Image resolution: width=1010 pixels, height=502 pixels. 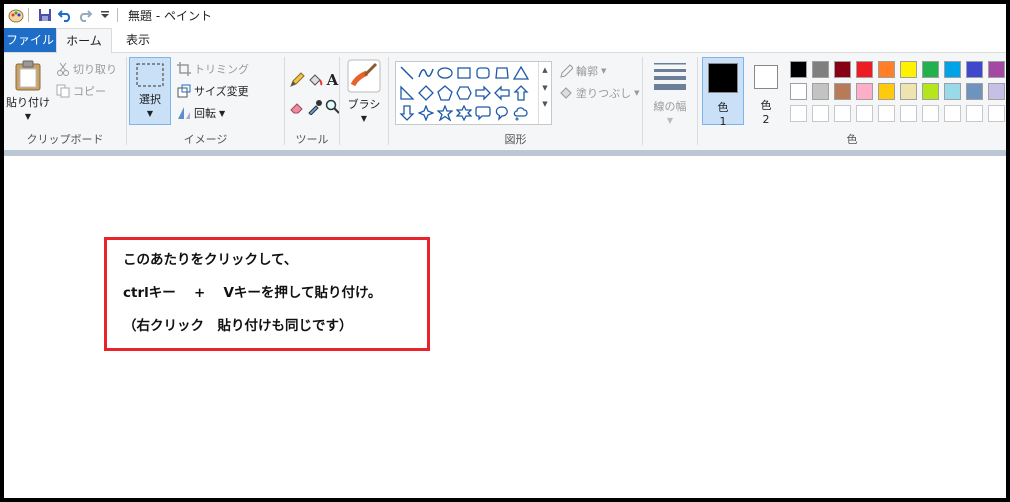 I want to click on paint-app-icon, so click(x=16, y=15).